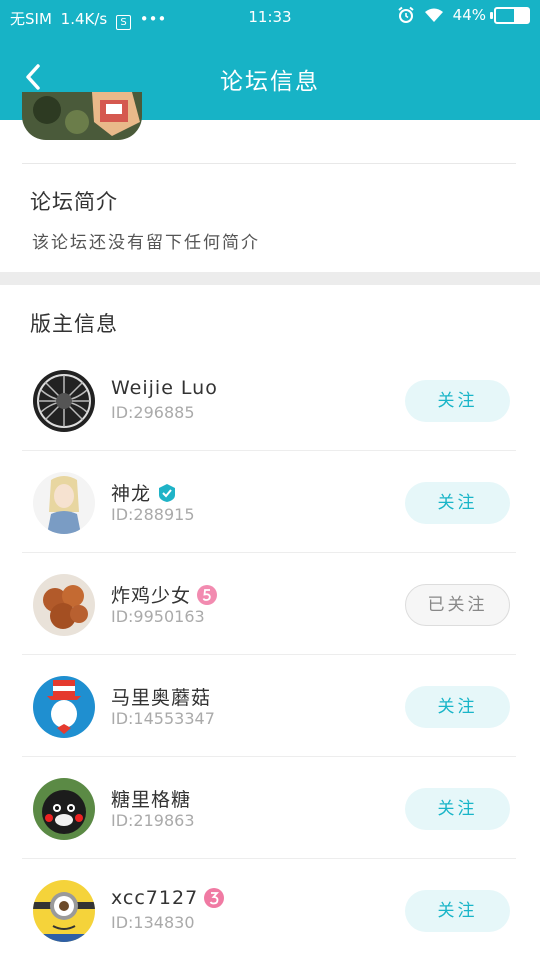 The image size is (540, 961). I want to click on moderator-row: 炸鸡少女 ID:9950163 已关注, so click(270, 604).